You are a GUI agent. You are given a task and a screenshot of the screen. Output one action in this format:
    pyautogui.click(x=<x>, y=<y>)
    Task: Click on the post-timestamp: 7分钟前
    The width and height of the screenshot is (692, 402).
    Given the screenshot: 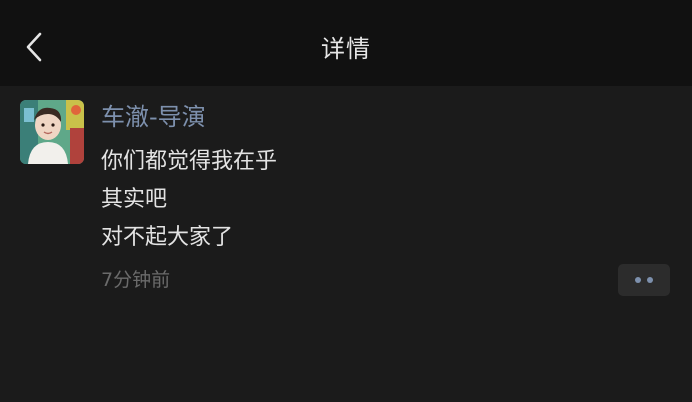 What is the action you would take?
    pyautogui.click(x=136, y=280)
    